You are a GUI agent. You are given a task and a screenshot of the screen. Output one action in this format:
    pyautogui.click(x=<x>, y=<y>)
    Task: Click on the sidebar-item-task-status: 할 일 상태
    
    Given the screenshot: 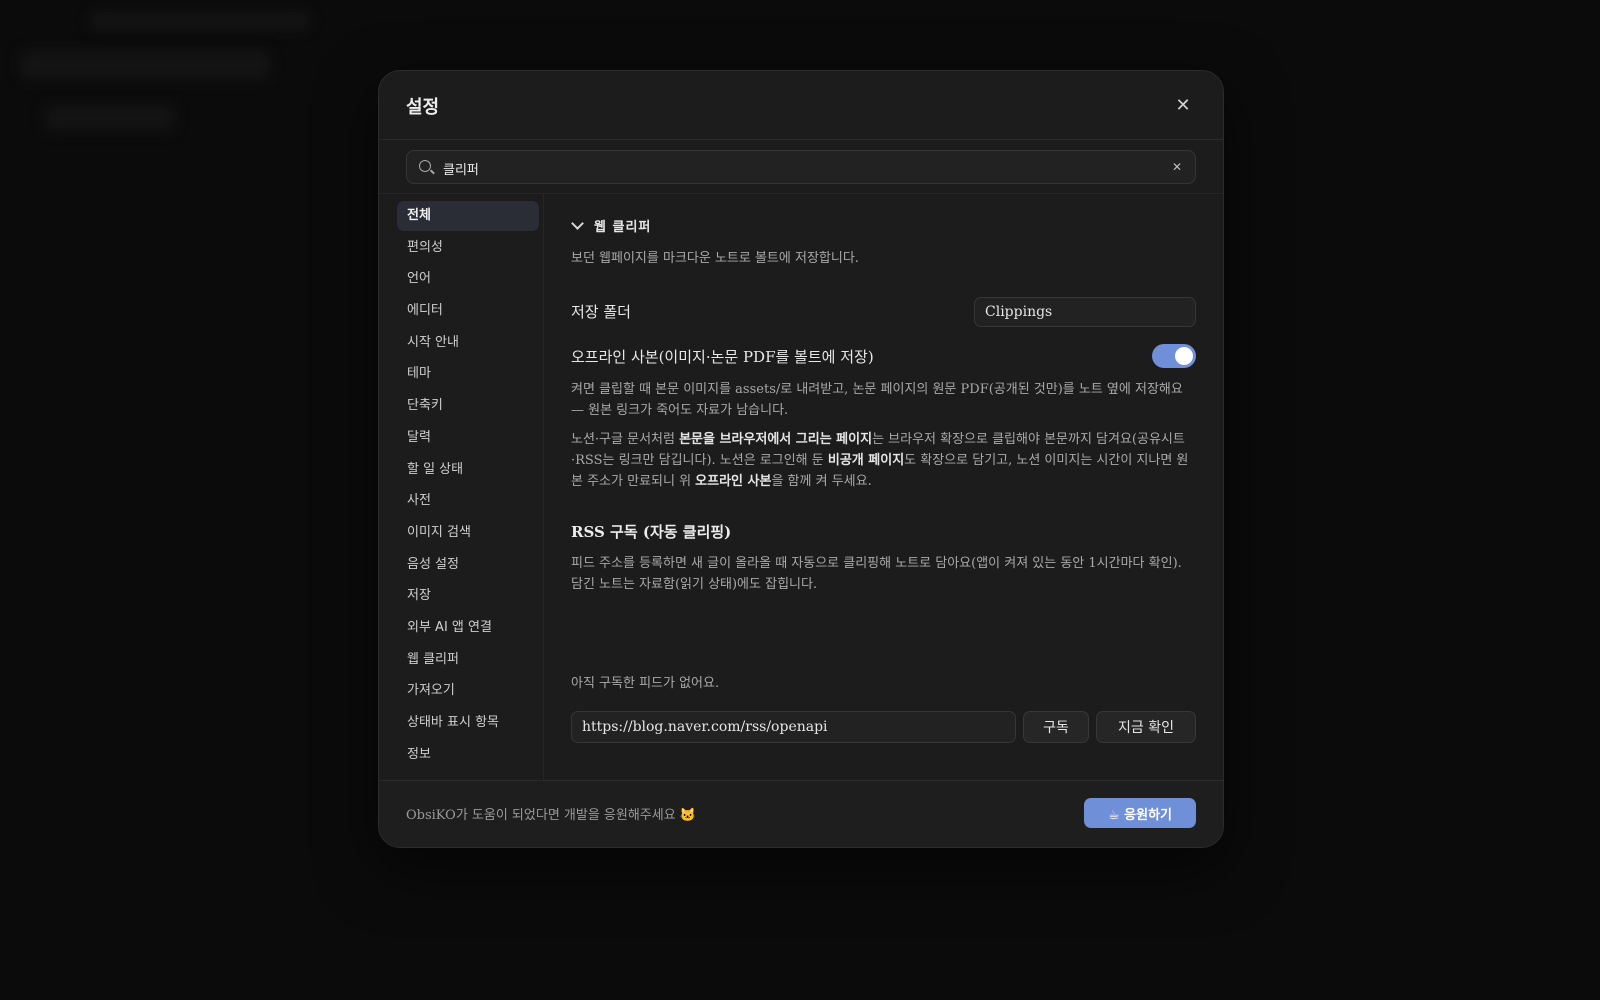 What is the action you would take?
    pyautogui.click(x=468, y=470)
    